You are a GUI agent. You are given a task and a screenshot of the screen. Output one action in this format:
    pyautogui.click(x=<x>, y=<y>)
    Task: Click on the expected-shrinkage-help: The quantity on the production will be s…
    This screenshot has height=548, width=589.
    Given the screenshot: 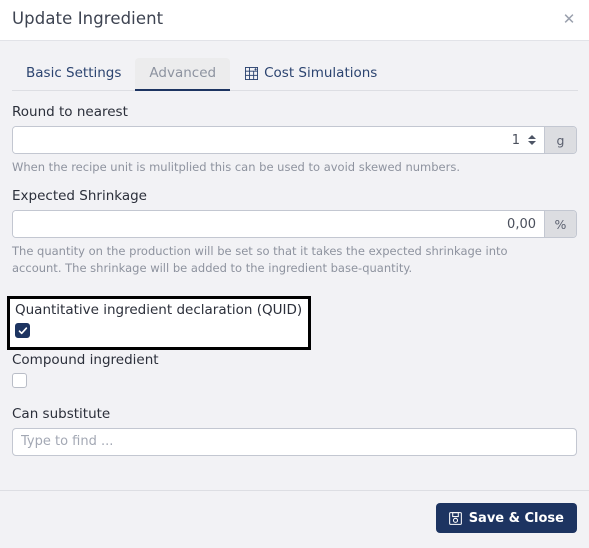 What is the action you would take?
    pyautogui.click(x=260, y=259)
    